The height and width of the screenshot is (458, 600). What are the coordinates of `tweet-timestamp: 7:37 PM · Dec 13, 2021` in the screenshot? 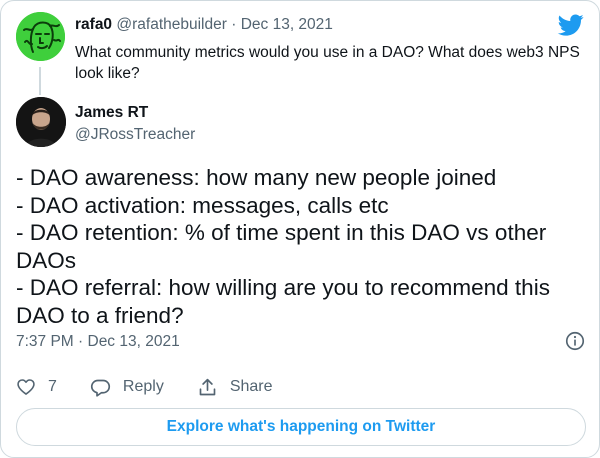 It's located at (98, 341).